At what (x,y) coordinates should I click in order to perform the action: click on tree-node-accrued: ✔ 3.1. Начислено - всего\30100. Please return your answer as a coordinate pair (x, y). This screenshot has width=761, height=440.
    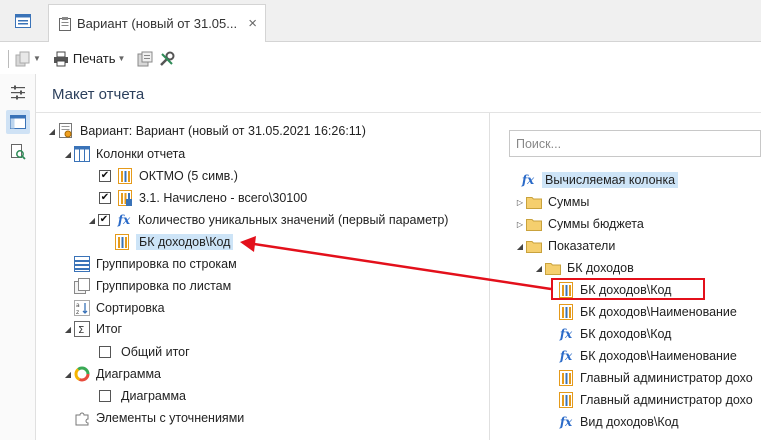
    Looking at the image, I should click on (203, 198).